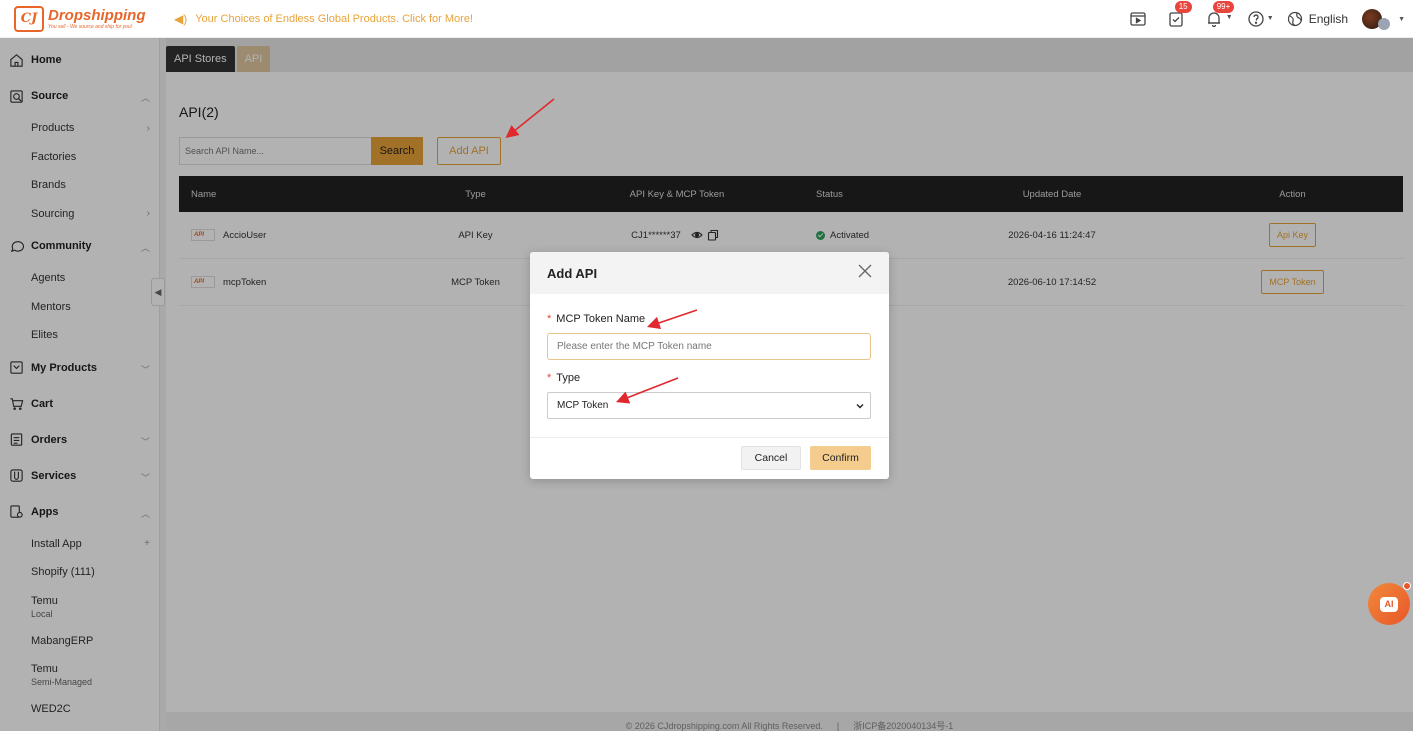 This screenshot has height=731, width=1413. I want to click on logo-tagline: You sell - We source and ship for you!, so click(90, 26).